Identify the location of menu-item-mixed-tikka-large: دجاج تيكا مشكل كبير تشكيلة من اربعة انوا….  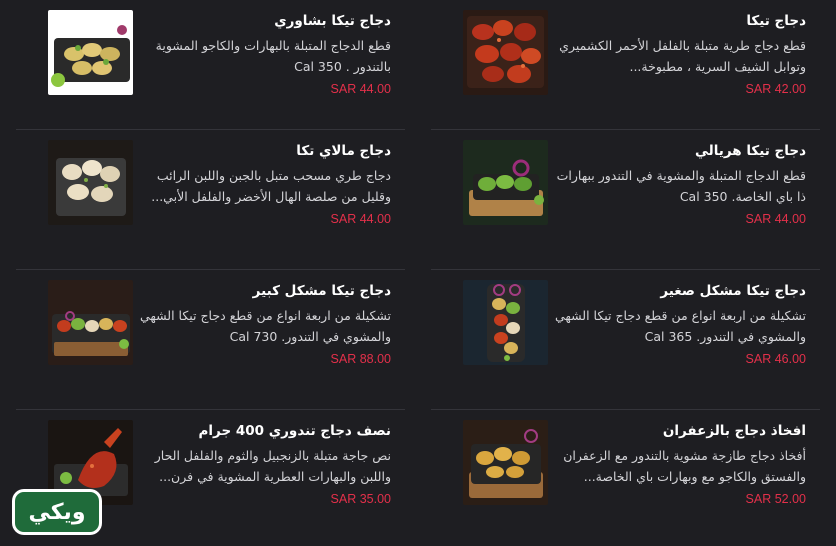
(210, 340).